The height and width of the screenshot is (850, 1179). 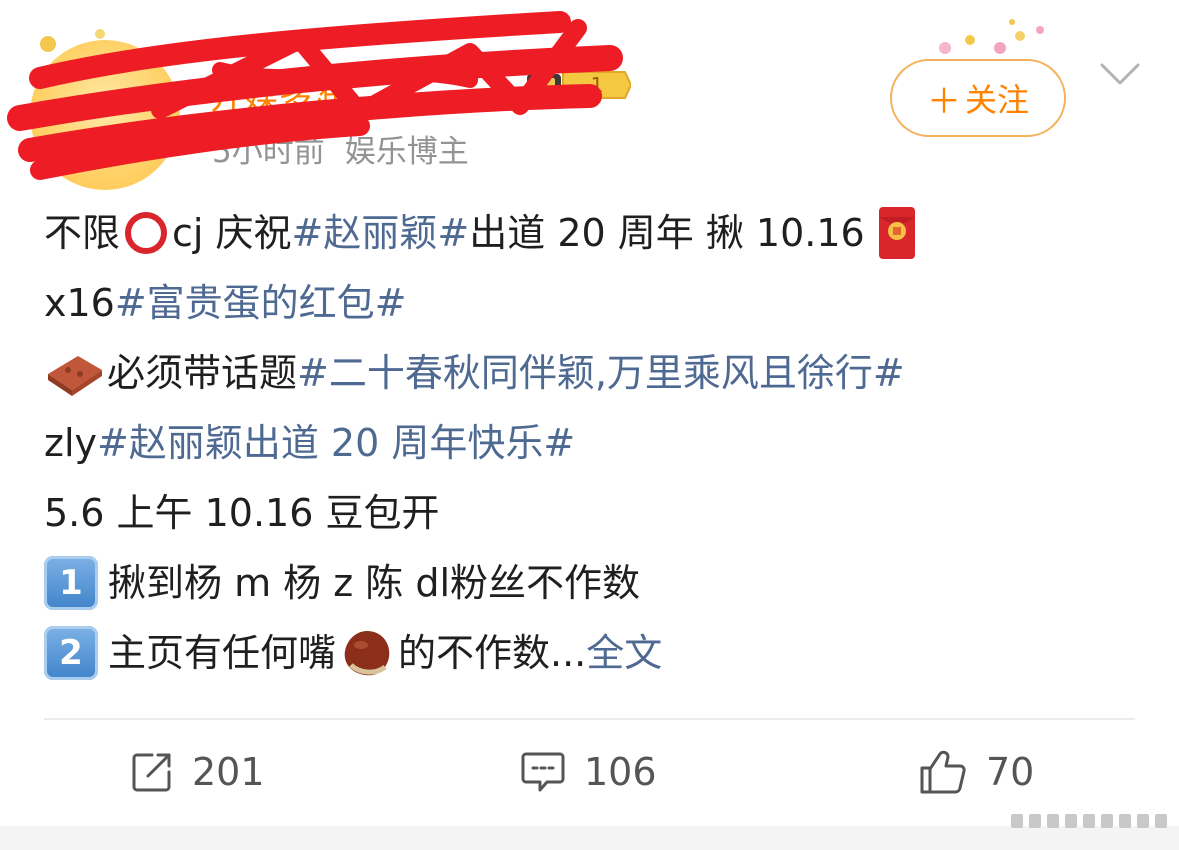 What do you see at coordinates (601, 373) in the screenshot?
I see `hashtag-link: #二十春秋同伴颖,万里乘风且徐行#` at bounding box center [601, 373].